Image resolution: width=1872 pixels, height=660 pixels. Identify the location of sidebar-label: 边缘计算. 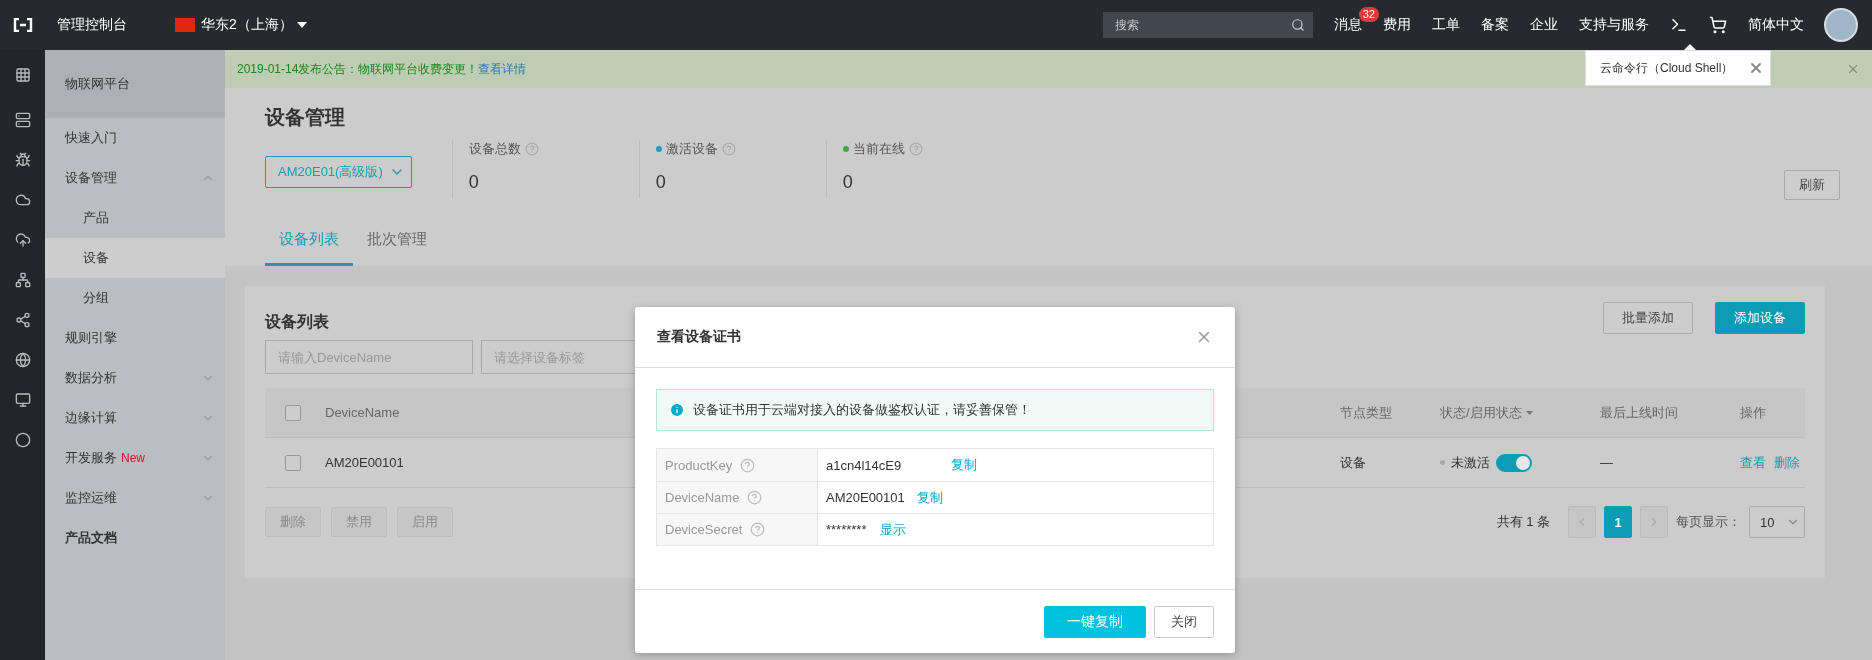
(91, 418).